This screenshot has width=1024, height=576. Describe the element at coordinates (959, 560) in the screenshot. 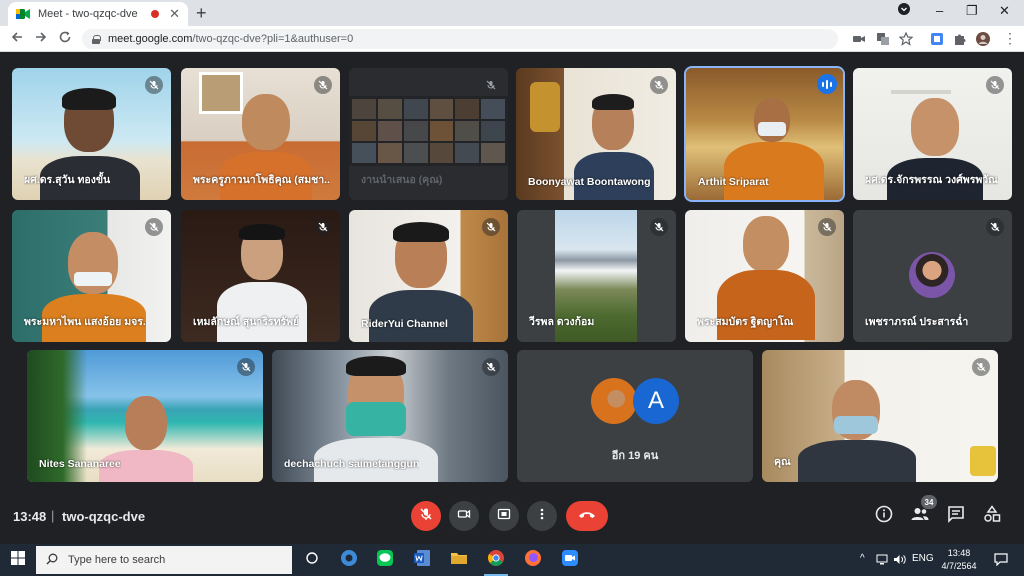

I see `system-clock: 13:48 4/7/2564` at that location.